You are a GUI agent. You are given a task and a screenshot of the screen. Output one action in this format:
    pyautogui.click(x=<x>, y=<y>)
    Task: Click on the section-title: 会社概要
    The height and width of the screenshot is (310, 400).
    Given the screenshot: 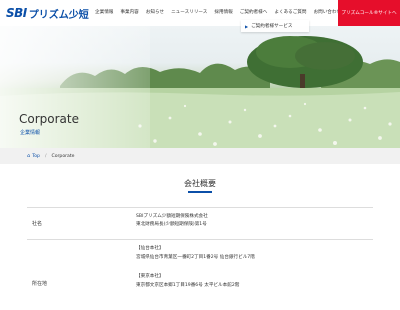 What is the action you would take?
    pyautogui.click(x=200, y=183)
    